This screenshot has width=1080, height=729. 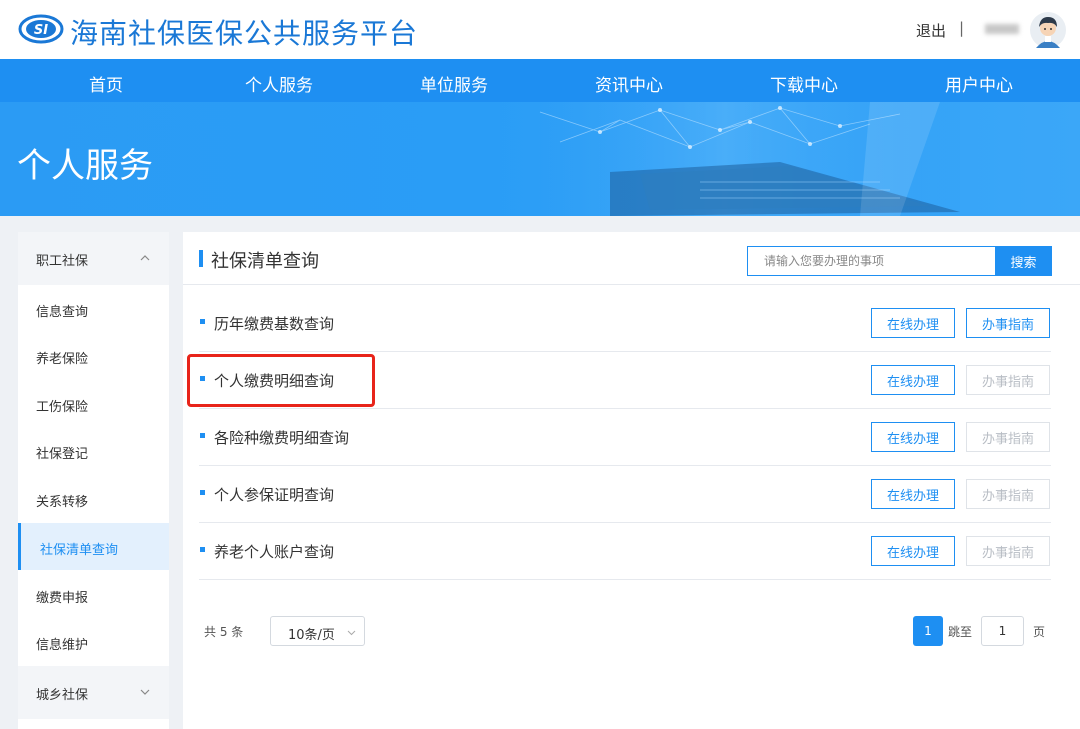 What do you see at coordinates (93, 450) in the screenshot?
I see `sidebar-item-registration: 社保登记` at bounding box center [93, 450].